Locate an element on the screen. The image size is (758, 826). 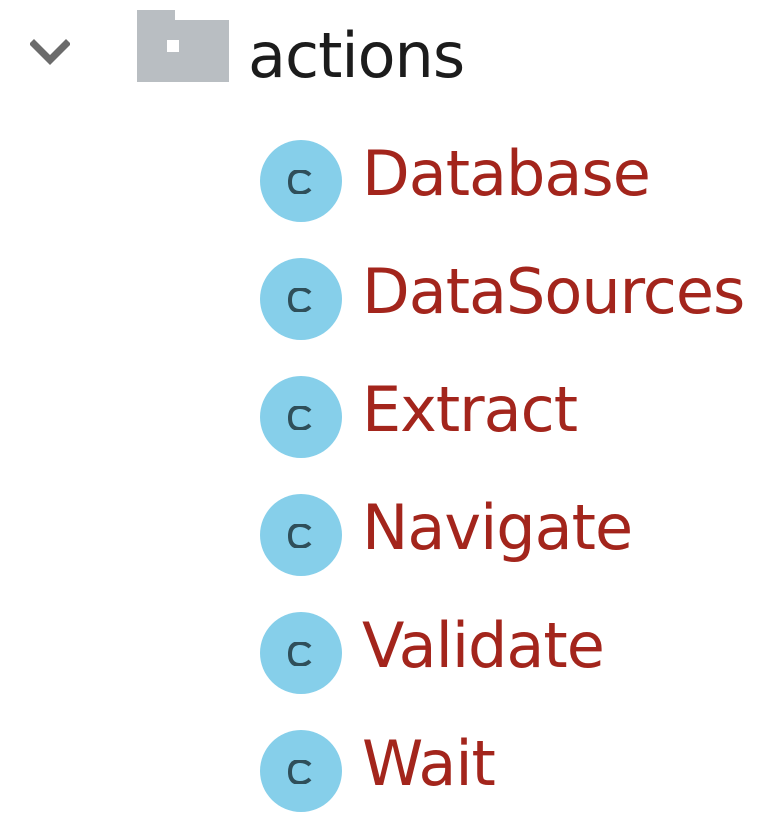
tree-item-class: Wait is located at coordinates (379, 767).